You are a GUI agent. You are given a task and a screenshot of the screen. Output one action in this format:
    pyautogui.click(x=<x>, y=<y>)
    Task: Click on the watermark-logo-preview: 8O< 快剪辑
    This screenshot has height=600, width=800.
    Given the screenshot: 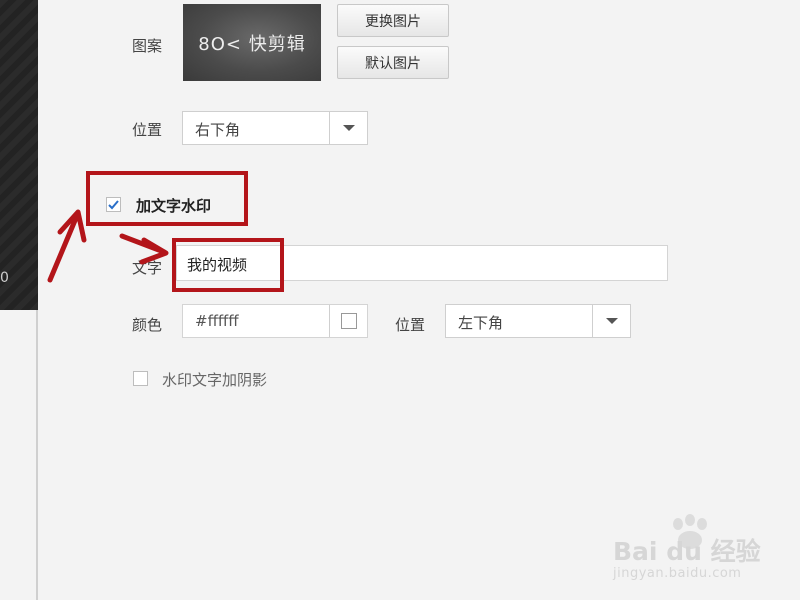 What is the action you would take?
    pyautogui.click(x=252, y=42)
    